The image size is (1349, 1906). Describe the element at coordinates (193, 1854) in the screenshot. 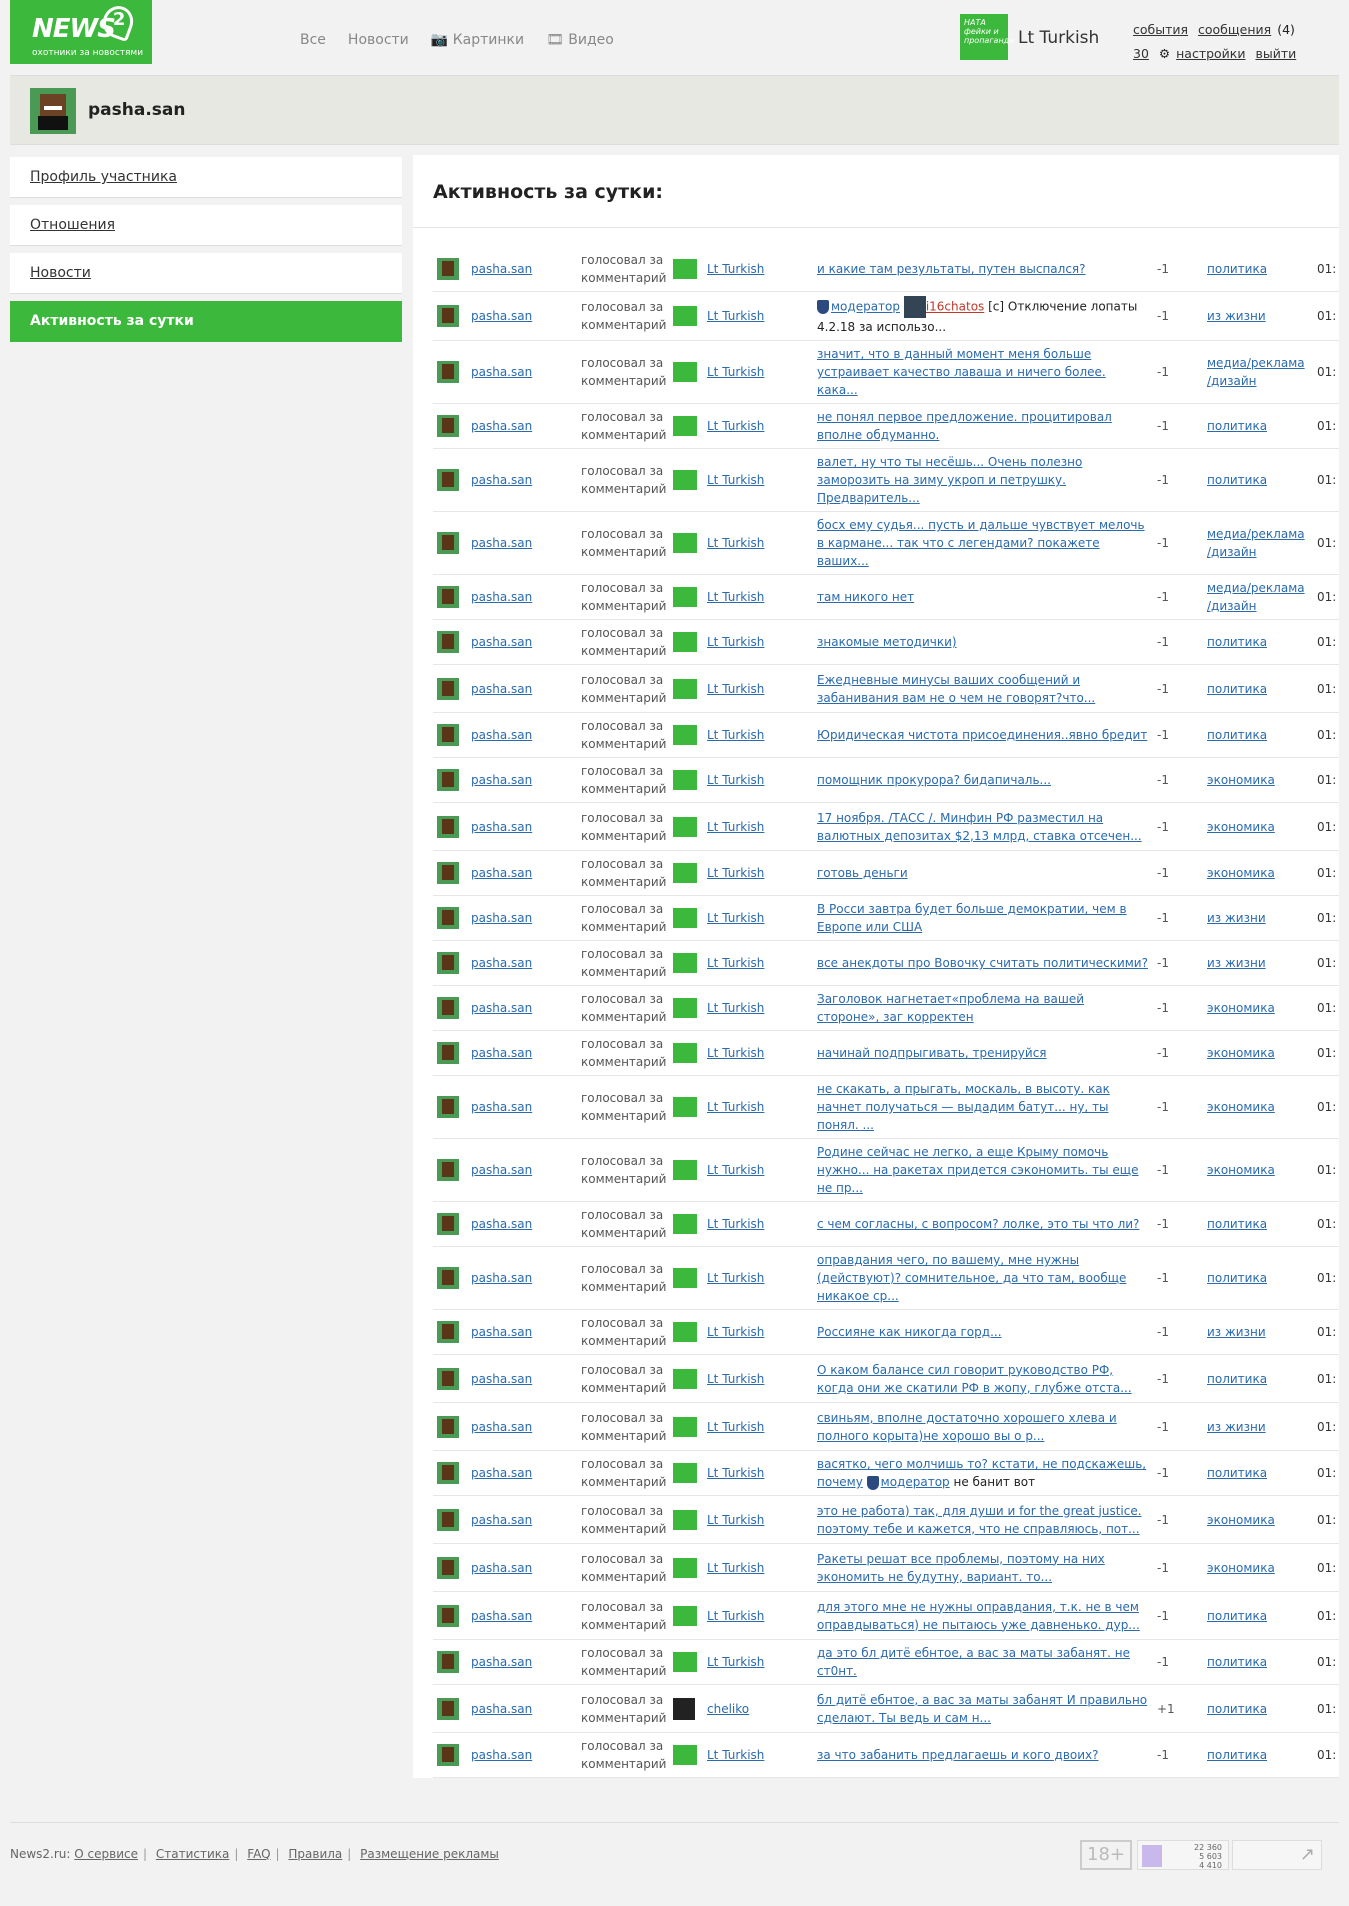

I see `footer-stats: Статистика` at that location.